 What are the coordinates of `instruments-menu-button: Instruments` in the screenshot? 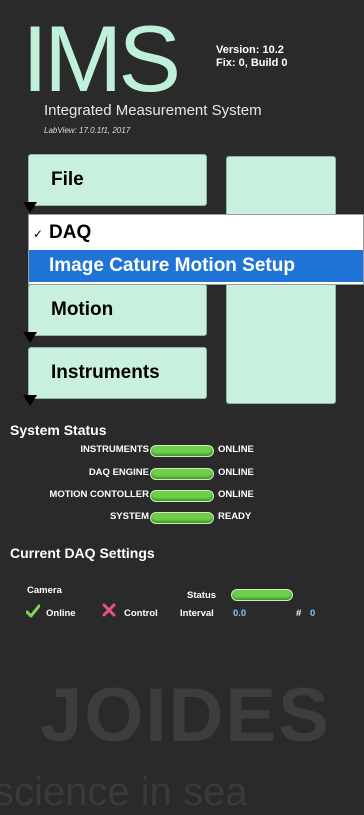 It's located at (115, 376).